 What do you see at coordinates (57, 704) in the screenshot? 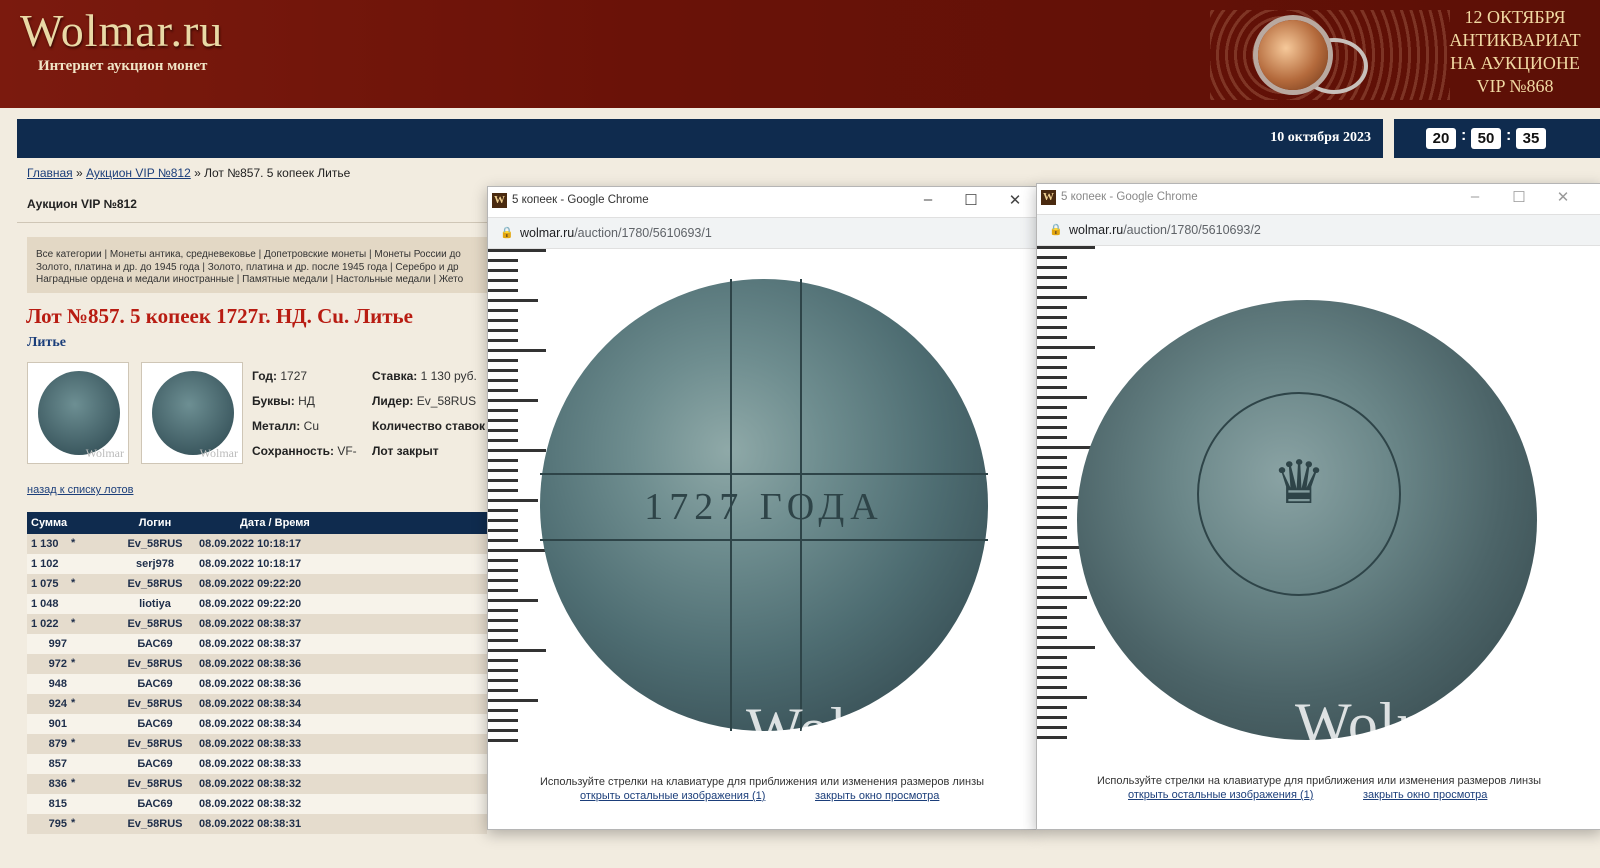
I see `bid-sum: 924` at bounding box center [57, 704].